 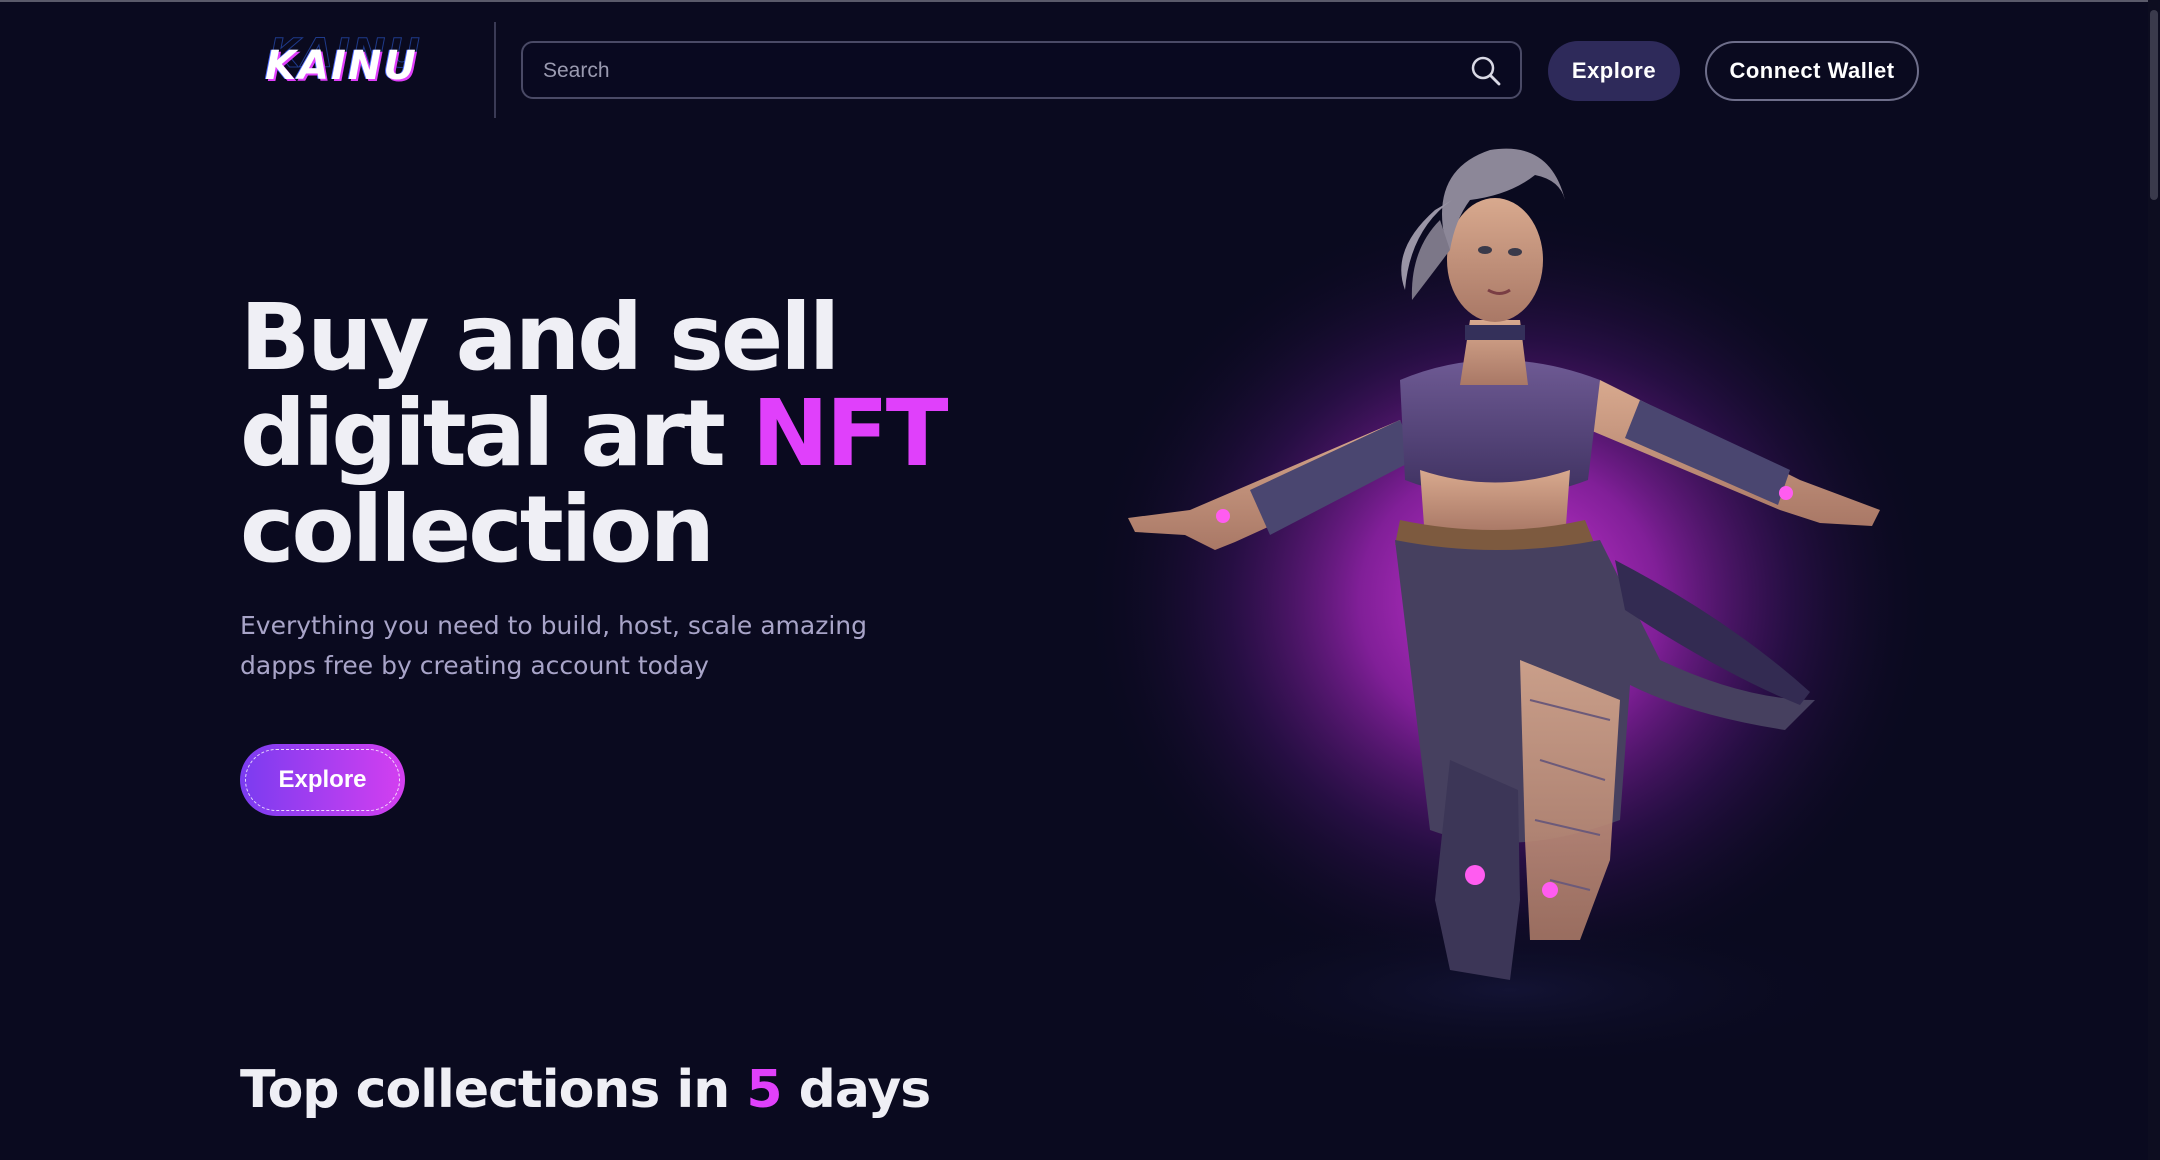 I want to click on hero-title-line1: Buy and sell, so click(x=540, y=337).